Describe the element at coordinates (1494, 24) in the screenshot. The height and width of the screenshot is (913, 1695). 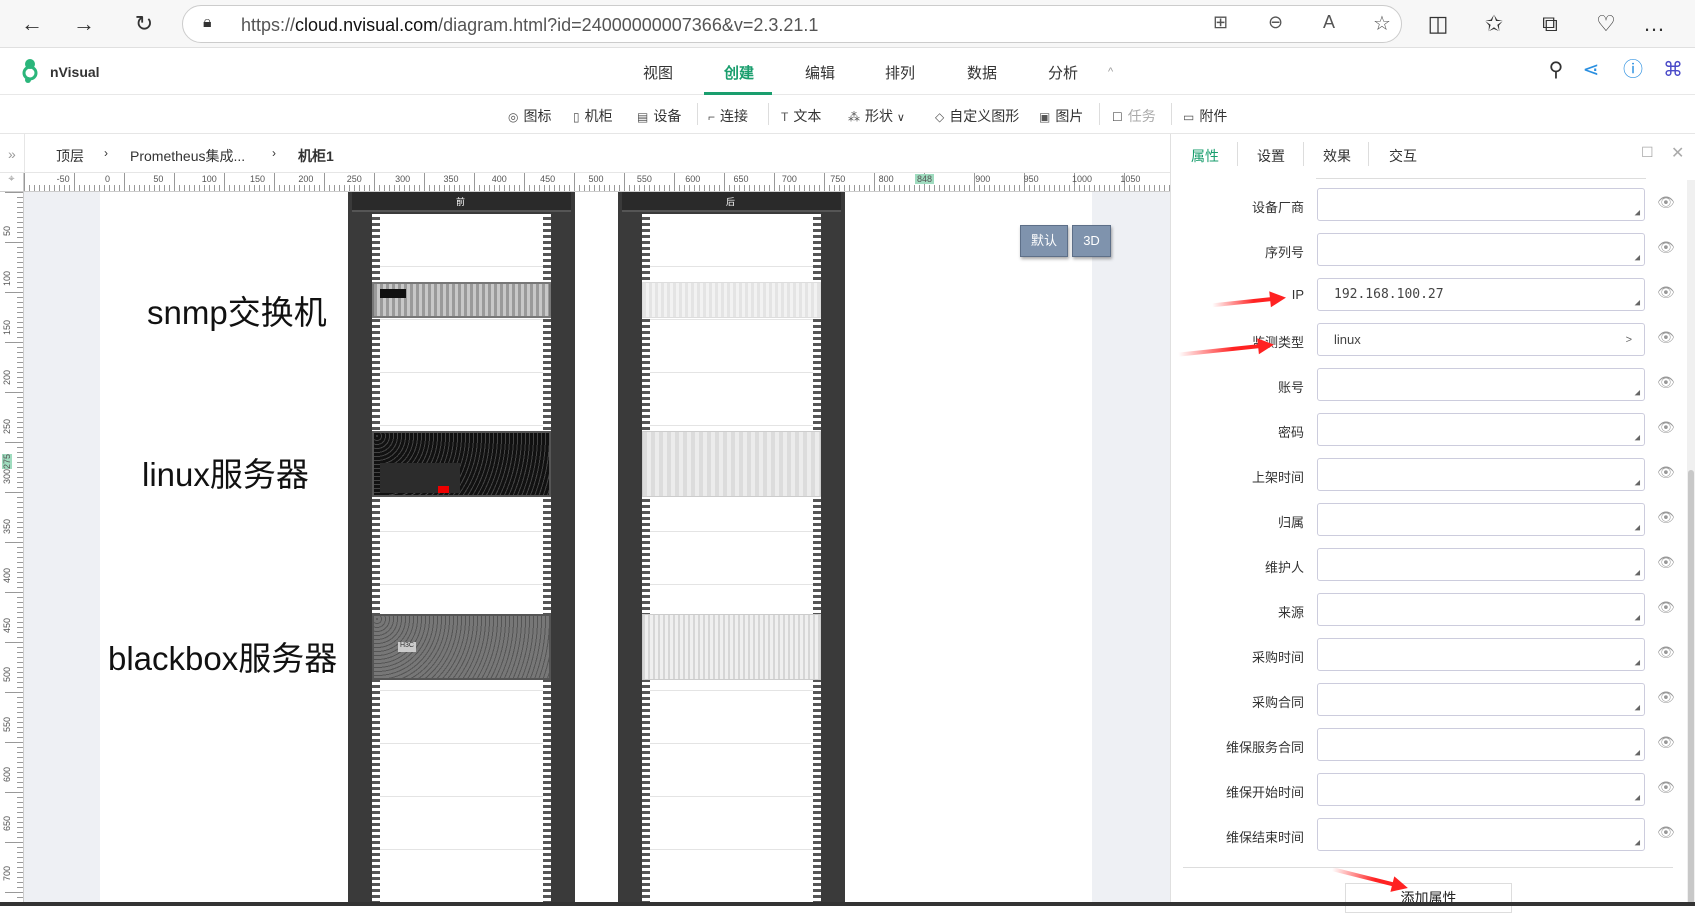
I see `favorites-icon: ✩` at that location.